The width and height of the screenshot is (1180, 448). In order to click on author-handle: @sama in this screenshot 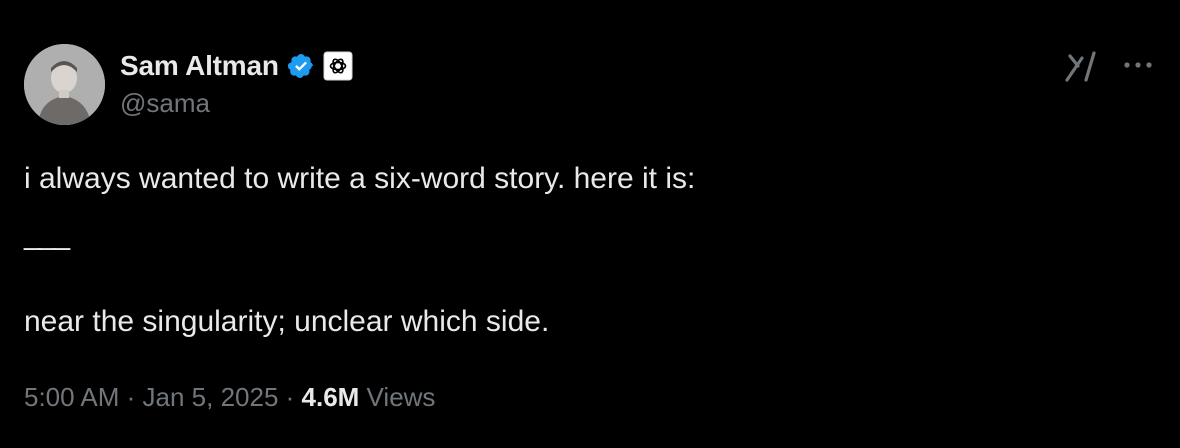, I will do `click(165, 103)`.